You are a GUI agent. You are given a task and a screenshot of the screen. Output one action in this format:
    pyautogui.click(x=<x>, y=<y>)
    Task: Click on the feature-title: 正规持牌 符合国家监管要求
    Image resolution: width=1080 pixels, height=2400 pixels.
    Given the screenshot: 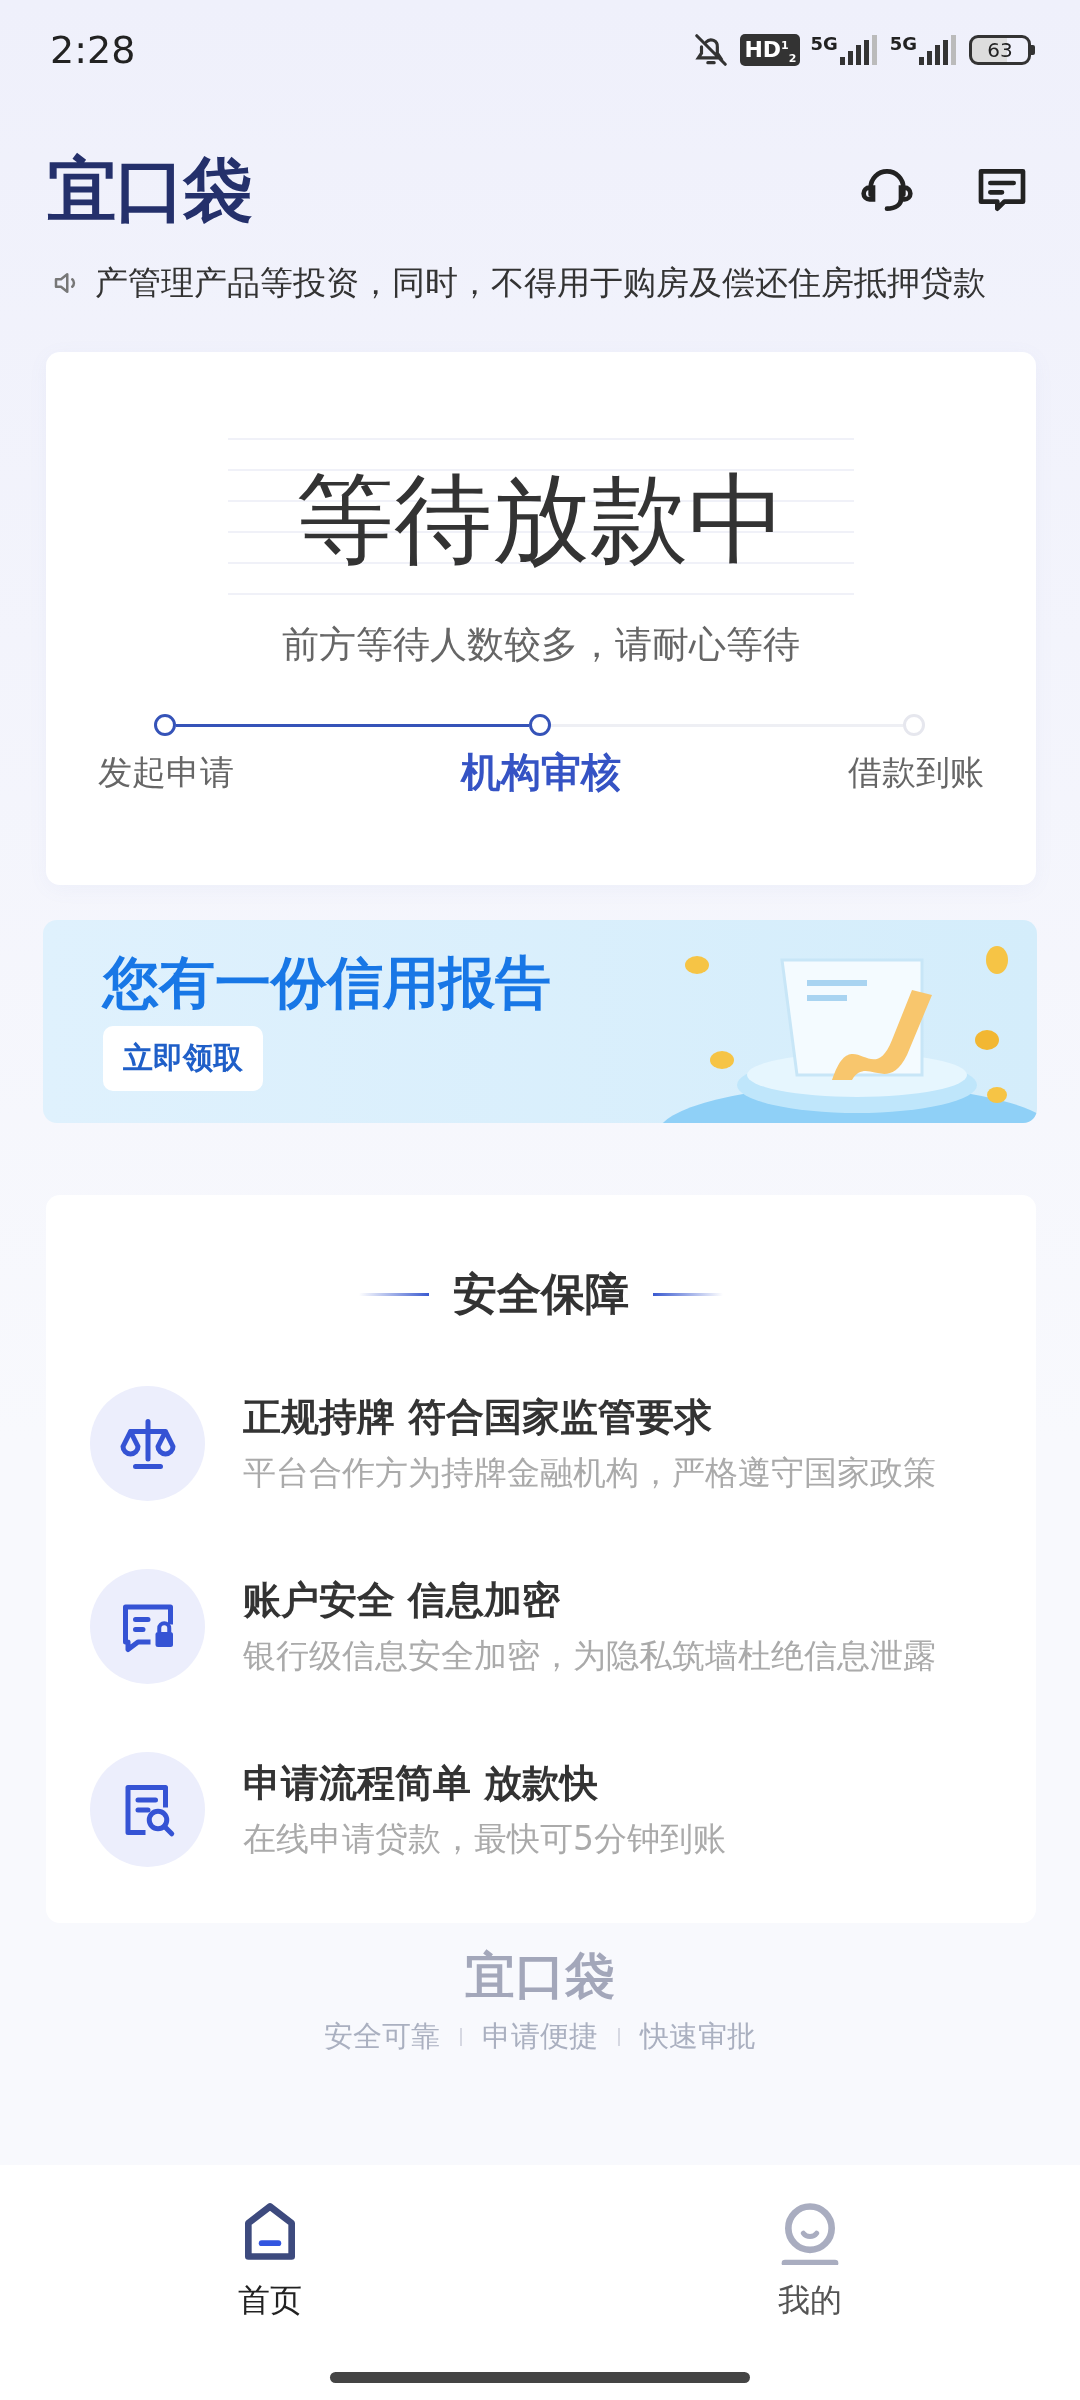 What is the action you would take?
    pyautogui.click(x=478, y=1417)
    